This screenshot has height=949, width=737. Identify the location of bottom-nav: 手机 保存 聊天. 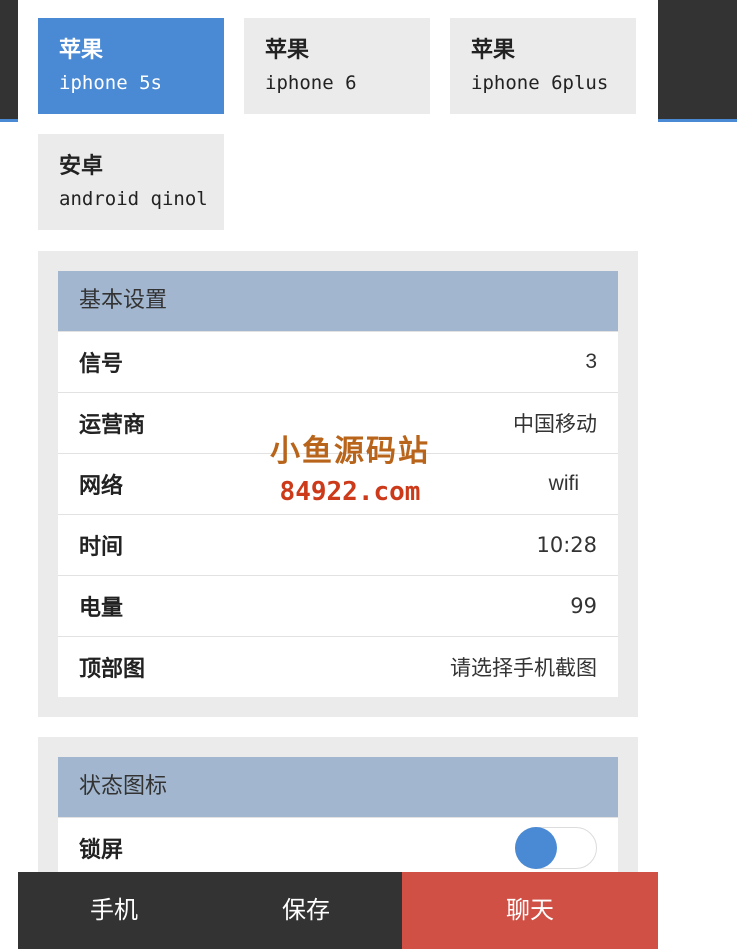
(338, 910).